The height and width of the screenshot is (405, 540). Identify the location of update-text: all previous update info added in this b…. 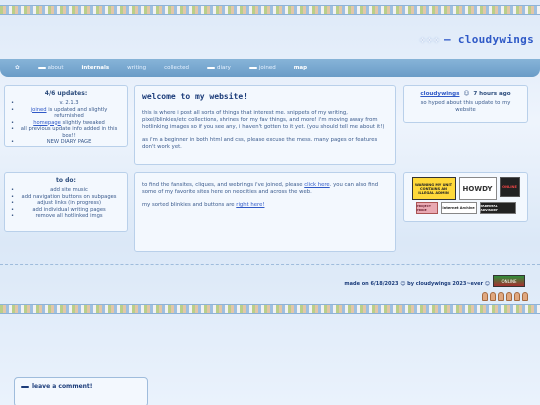
(69, 132).